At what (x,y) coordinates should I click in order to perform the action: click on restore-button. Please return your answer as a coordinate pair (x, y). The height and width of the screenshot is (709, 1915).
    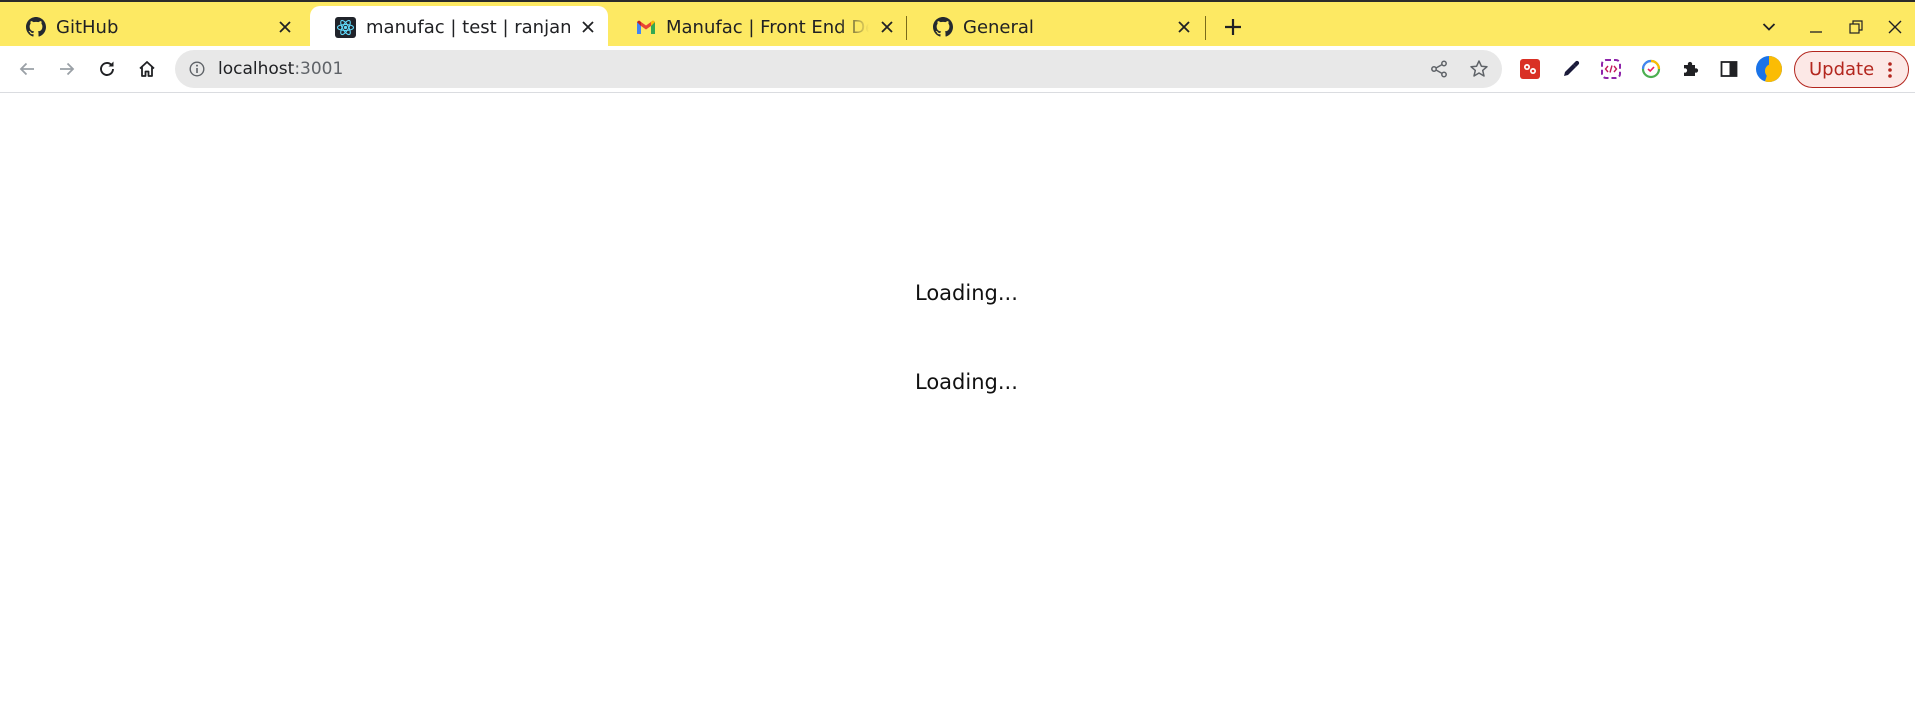
    Looking at the image, I should click on (1856, 27).